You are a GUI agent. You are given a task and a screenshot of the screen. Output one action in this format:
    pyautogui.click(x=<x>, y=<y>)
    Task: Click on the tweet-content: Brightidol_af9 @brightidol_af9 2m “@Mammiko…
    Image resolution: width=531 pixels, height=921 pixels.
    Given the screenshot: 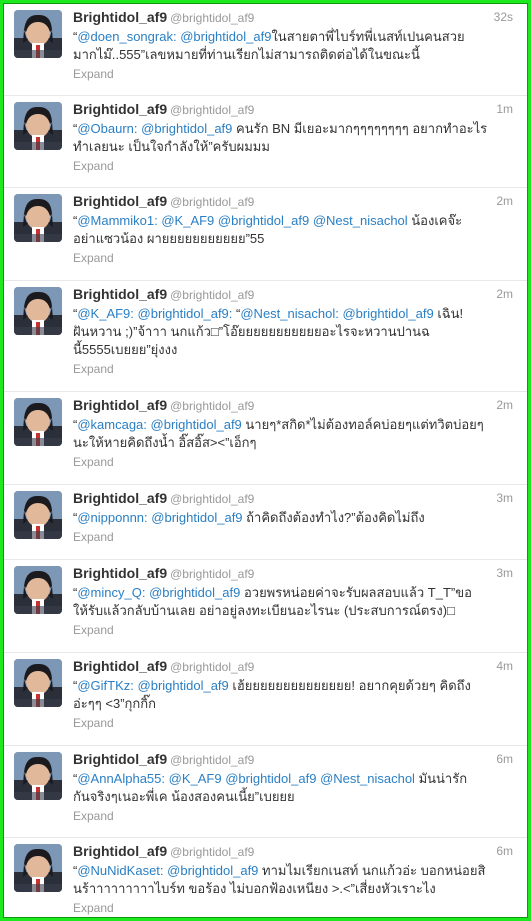 What is the action you would take?
    pyautogui.click(x=293, y=228)
    